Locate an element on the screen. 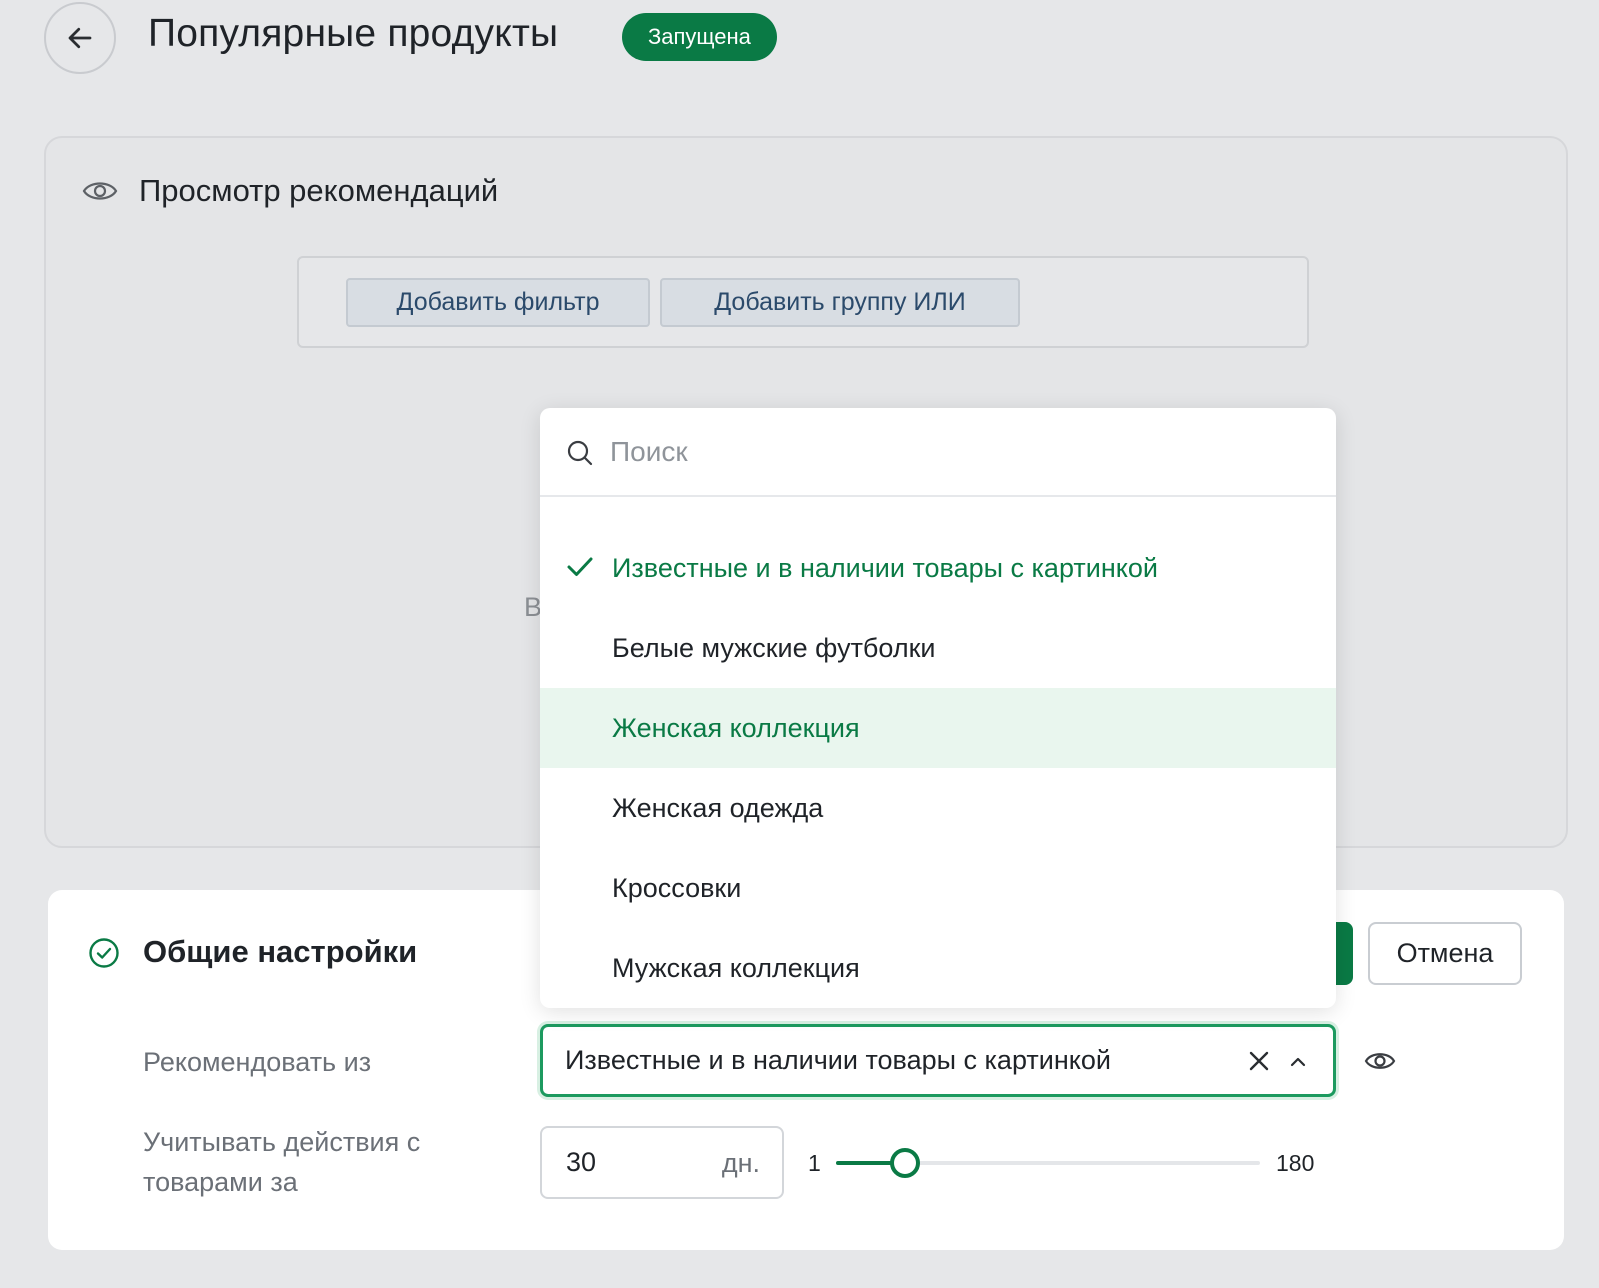 The height and width of the screenshot is (1288, 1599). recommend-from-label: Рекомендовать из is located at coordinates (257, 1062).